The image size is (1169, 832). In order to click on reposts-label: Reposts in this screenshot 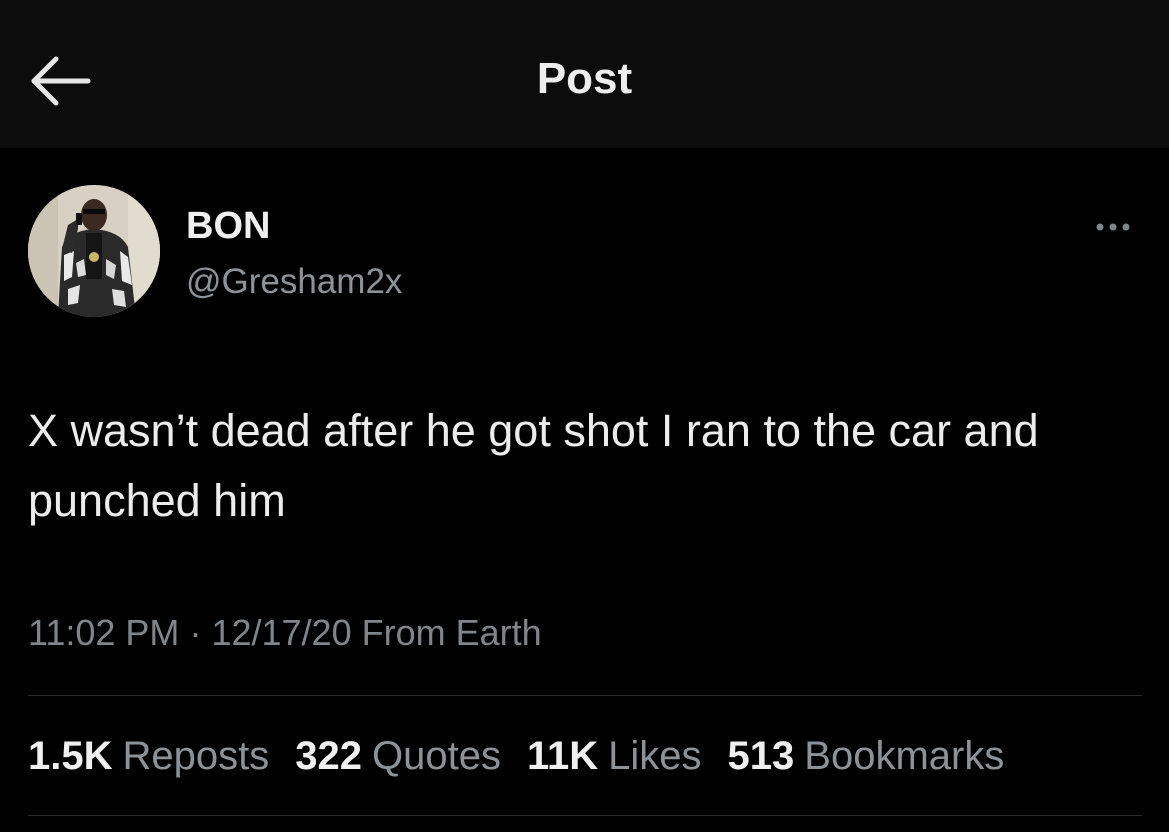, I will do `click(196, 756)`.